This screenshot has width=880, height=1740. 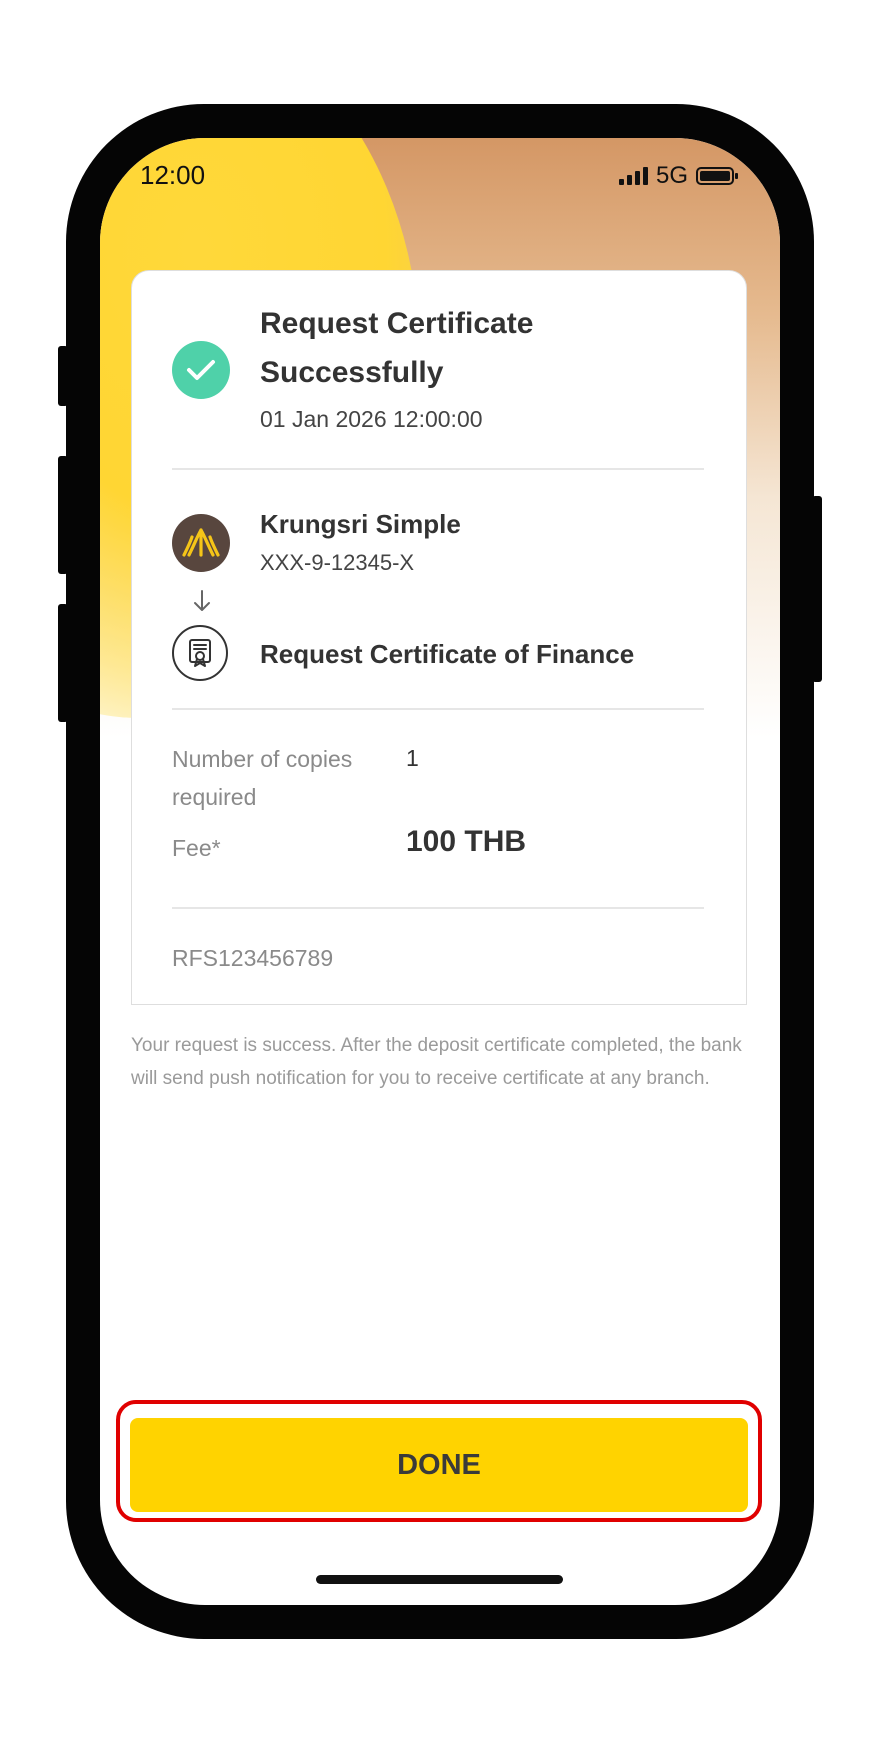 What do you see at coordinates (337, 562) in the screenshot?
I see `account-number: XXX-9-12345-X` at bounding box center [337, 562].